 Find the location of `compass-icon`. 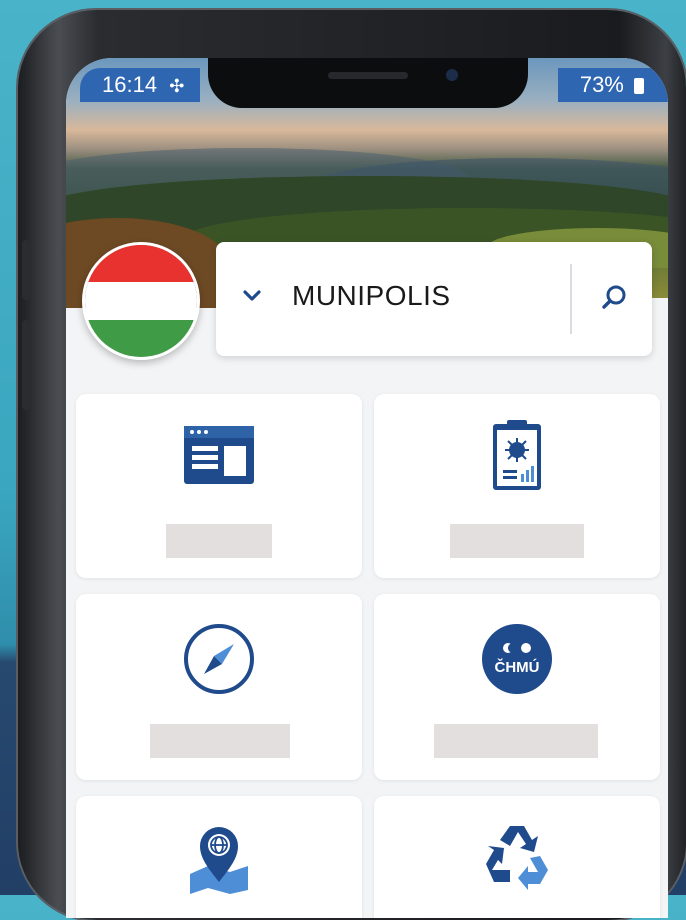

compass-icon is located at coordinates (219, 659).